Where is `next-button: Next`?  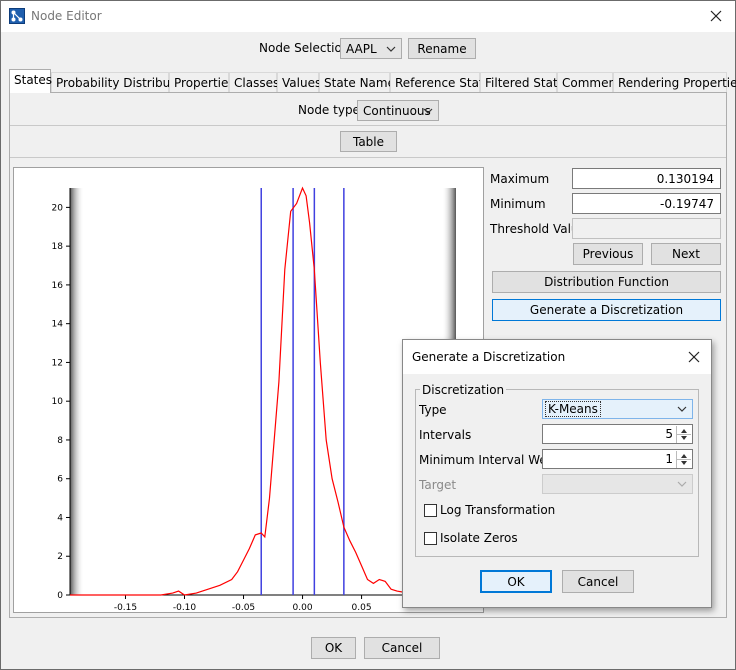
next-button: Next is located at coordinates (686, 254).